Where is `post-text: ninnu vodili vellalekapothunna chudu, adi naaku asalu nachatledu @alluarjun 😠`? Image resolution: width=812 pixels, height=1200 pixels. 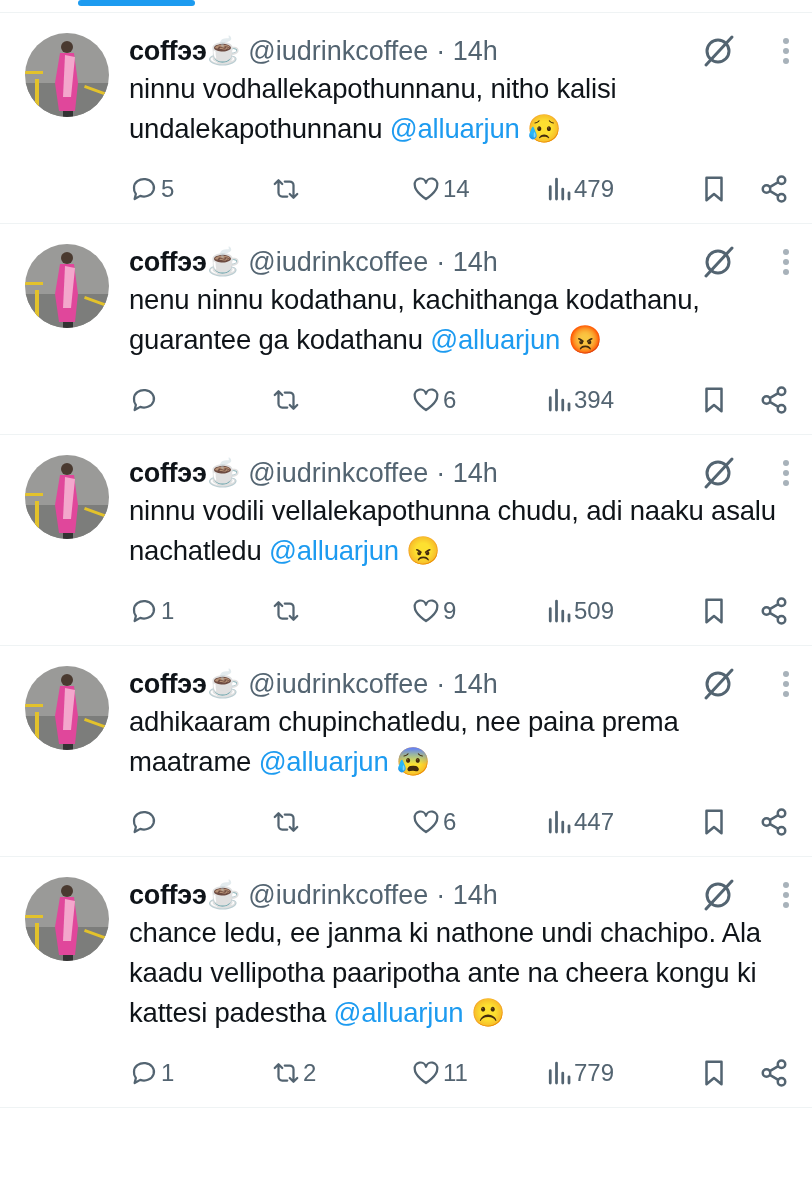
post-text: ninnu vodili vellalekapothunna chudu, adi naaku asalu nachatledu @alluarjun 😠 is located at coordinates (453, 531).